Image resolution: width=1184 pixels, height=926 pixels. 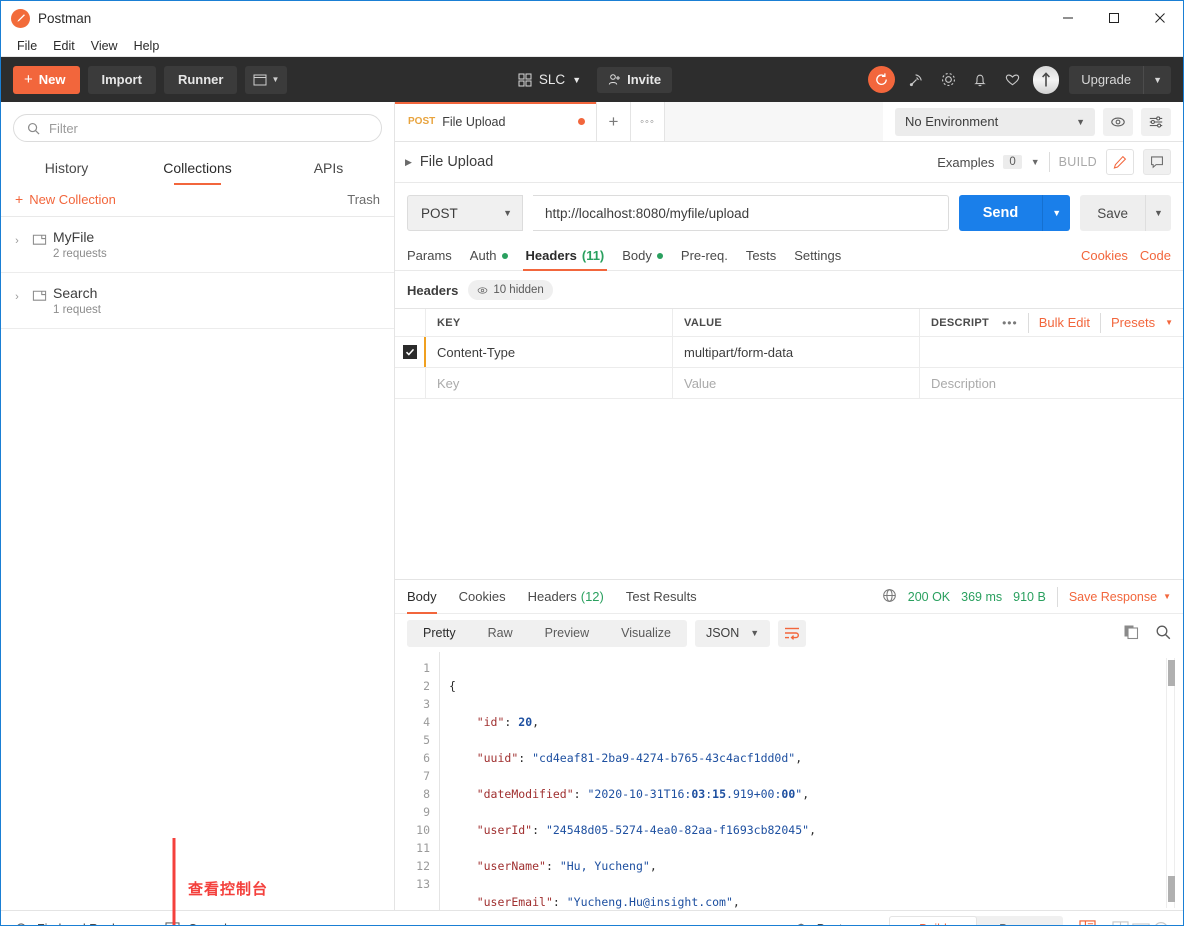 What do you see at coordinates (46, 79) in the screenshot?
I see `new-button: + New` at bounding box center [46, 79].